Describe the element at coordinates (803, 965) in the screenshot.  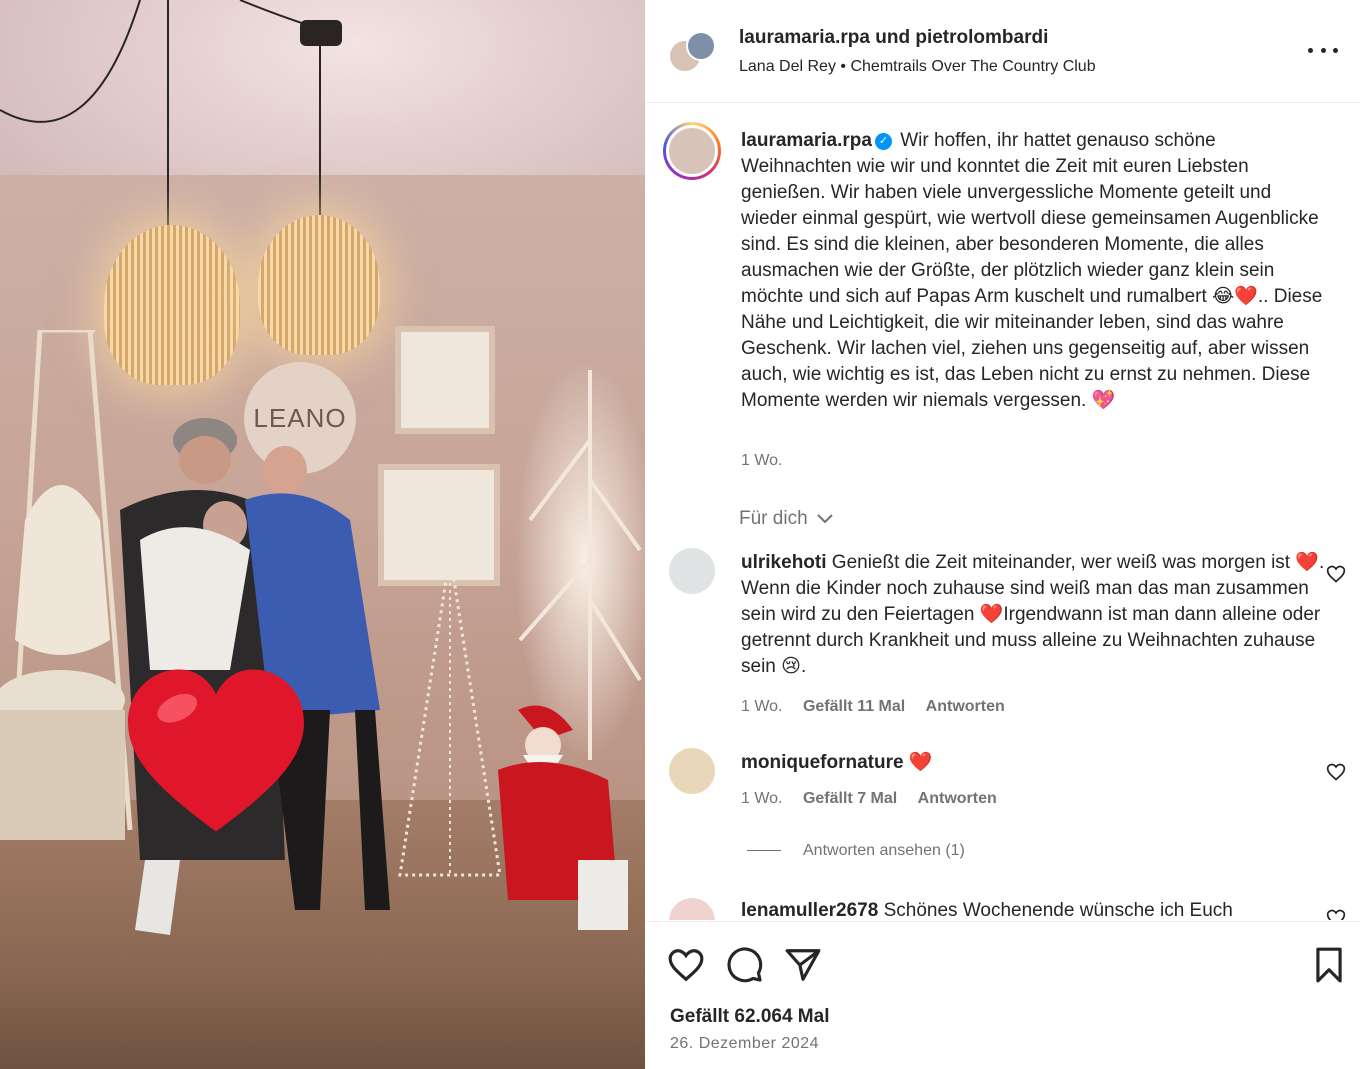
I see `share-send-icon` at that location.